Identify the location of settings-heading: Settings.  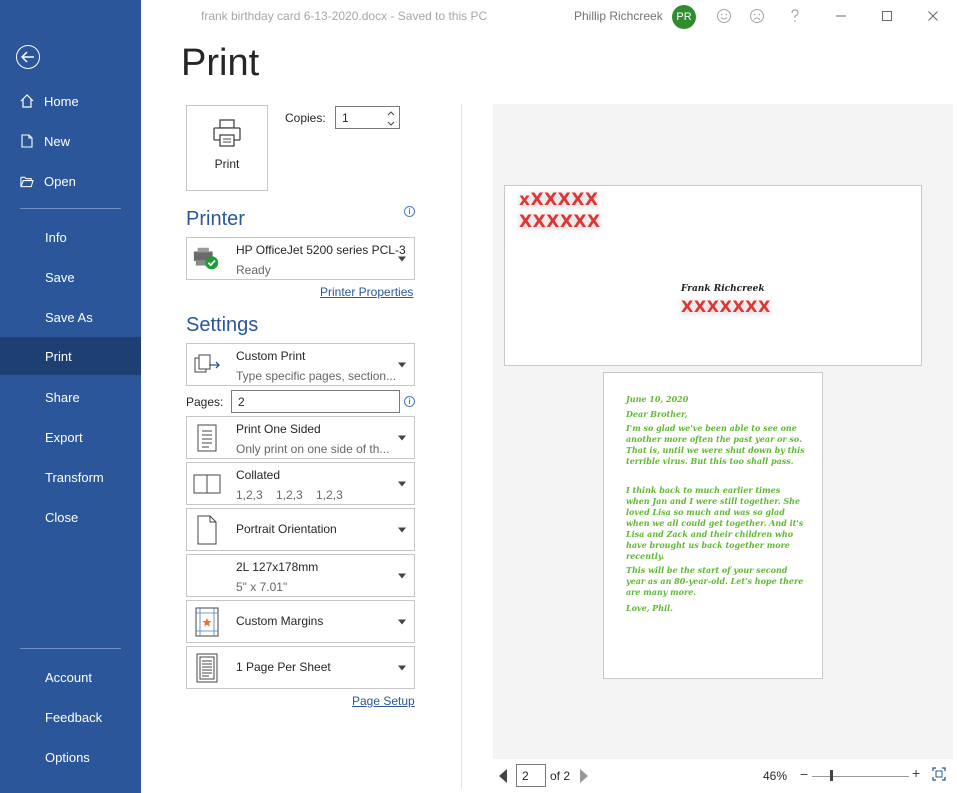
(222, 325).